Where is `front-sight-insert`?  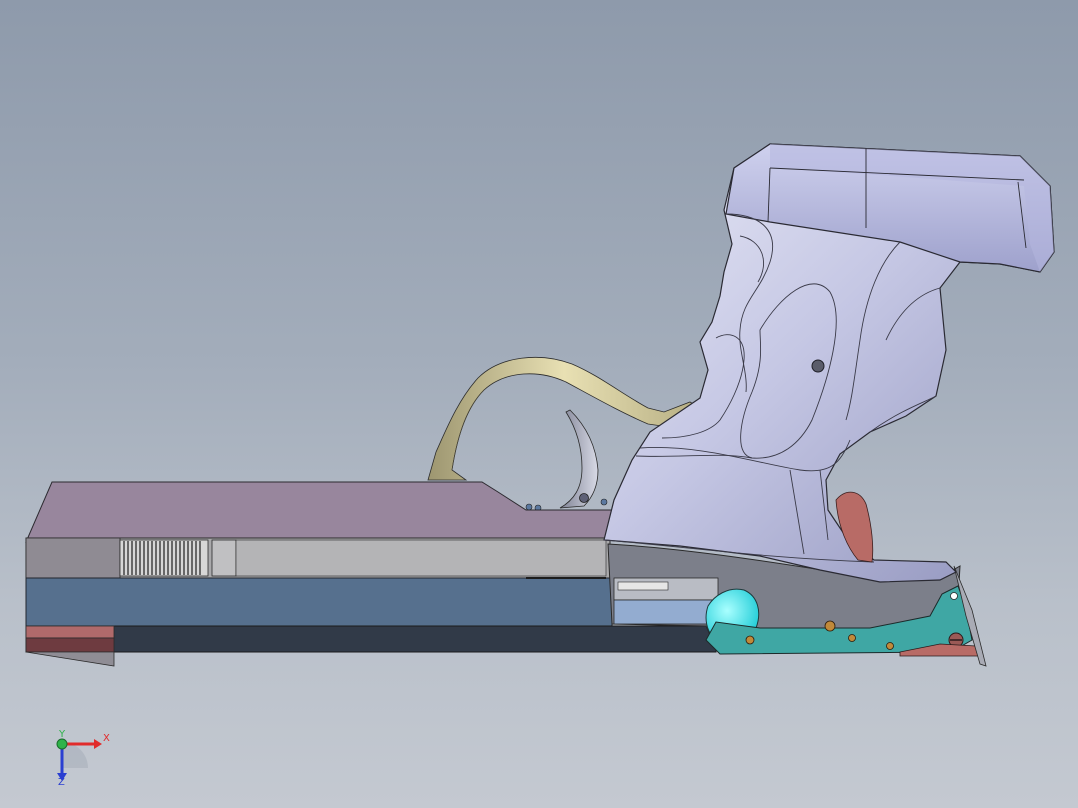
front-sight-insert is located at coordinates (70, 632).